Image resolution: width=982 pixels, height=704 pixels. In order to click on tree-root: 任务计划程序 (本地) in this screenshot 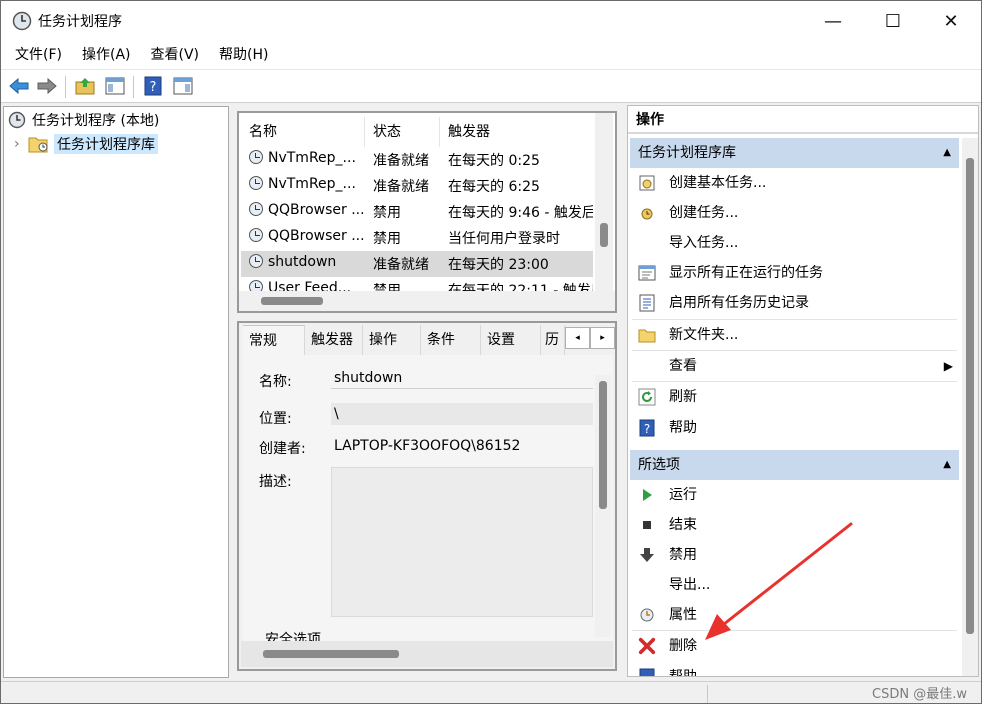, I will do `click(83, 120)`.